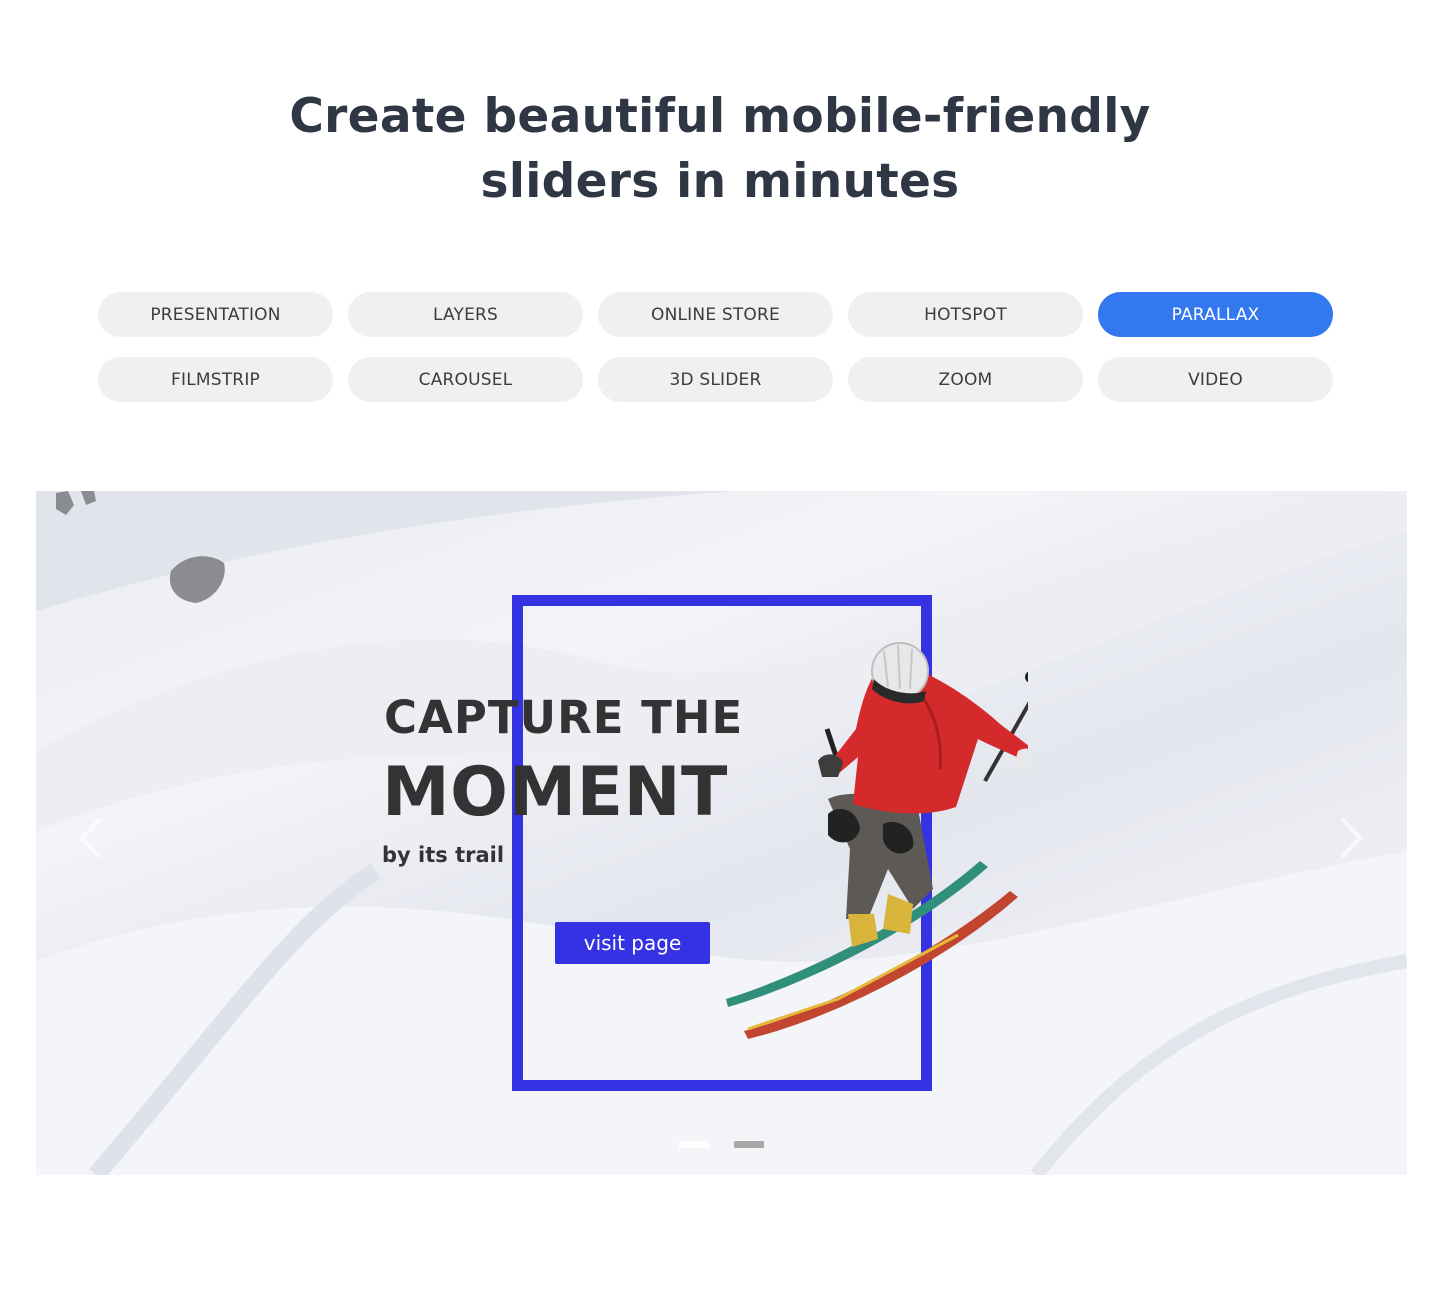 This screenshot has width=1440, height=1293. Describe the element at coordinates (877, 840) in the screenshot. I see `skier-image` at that location.